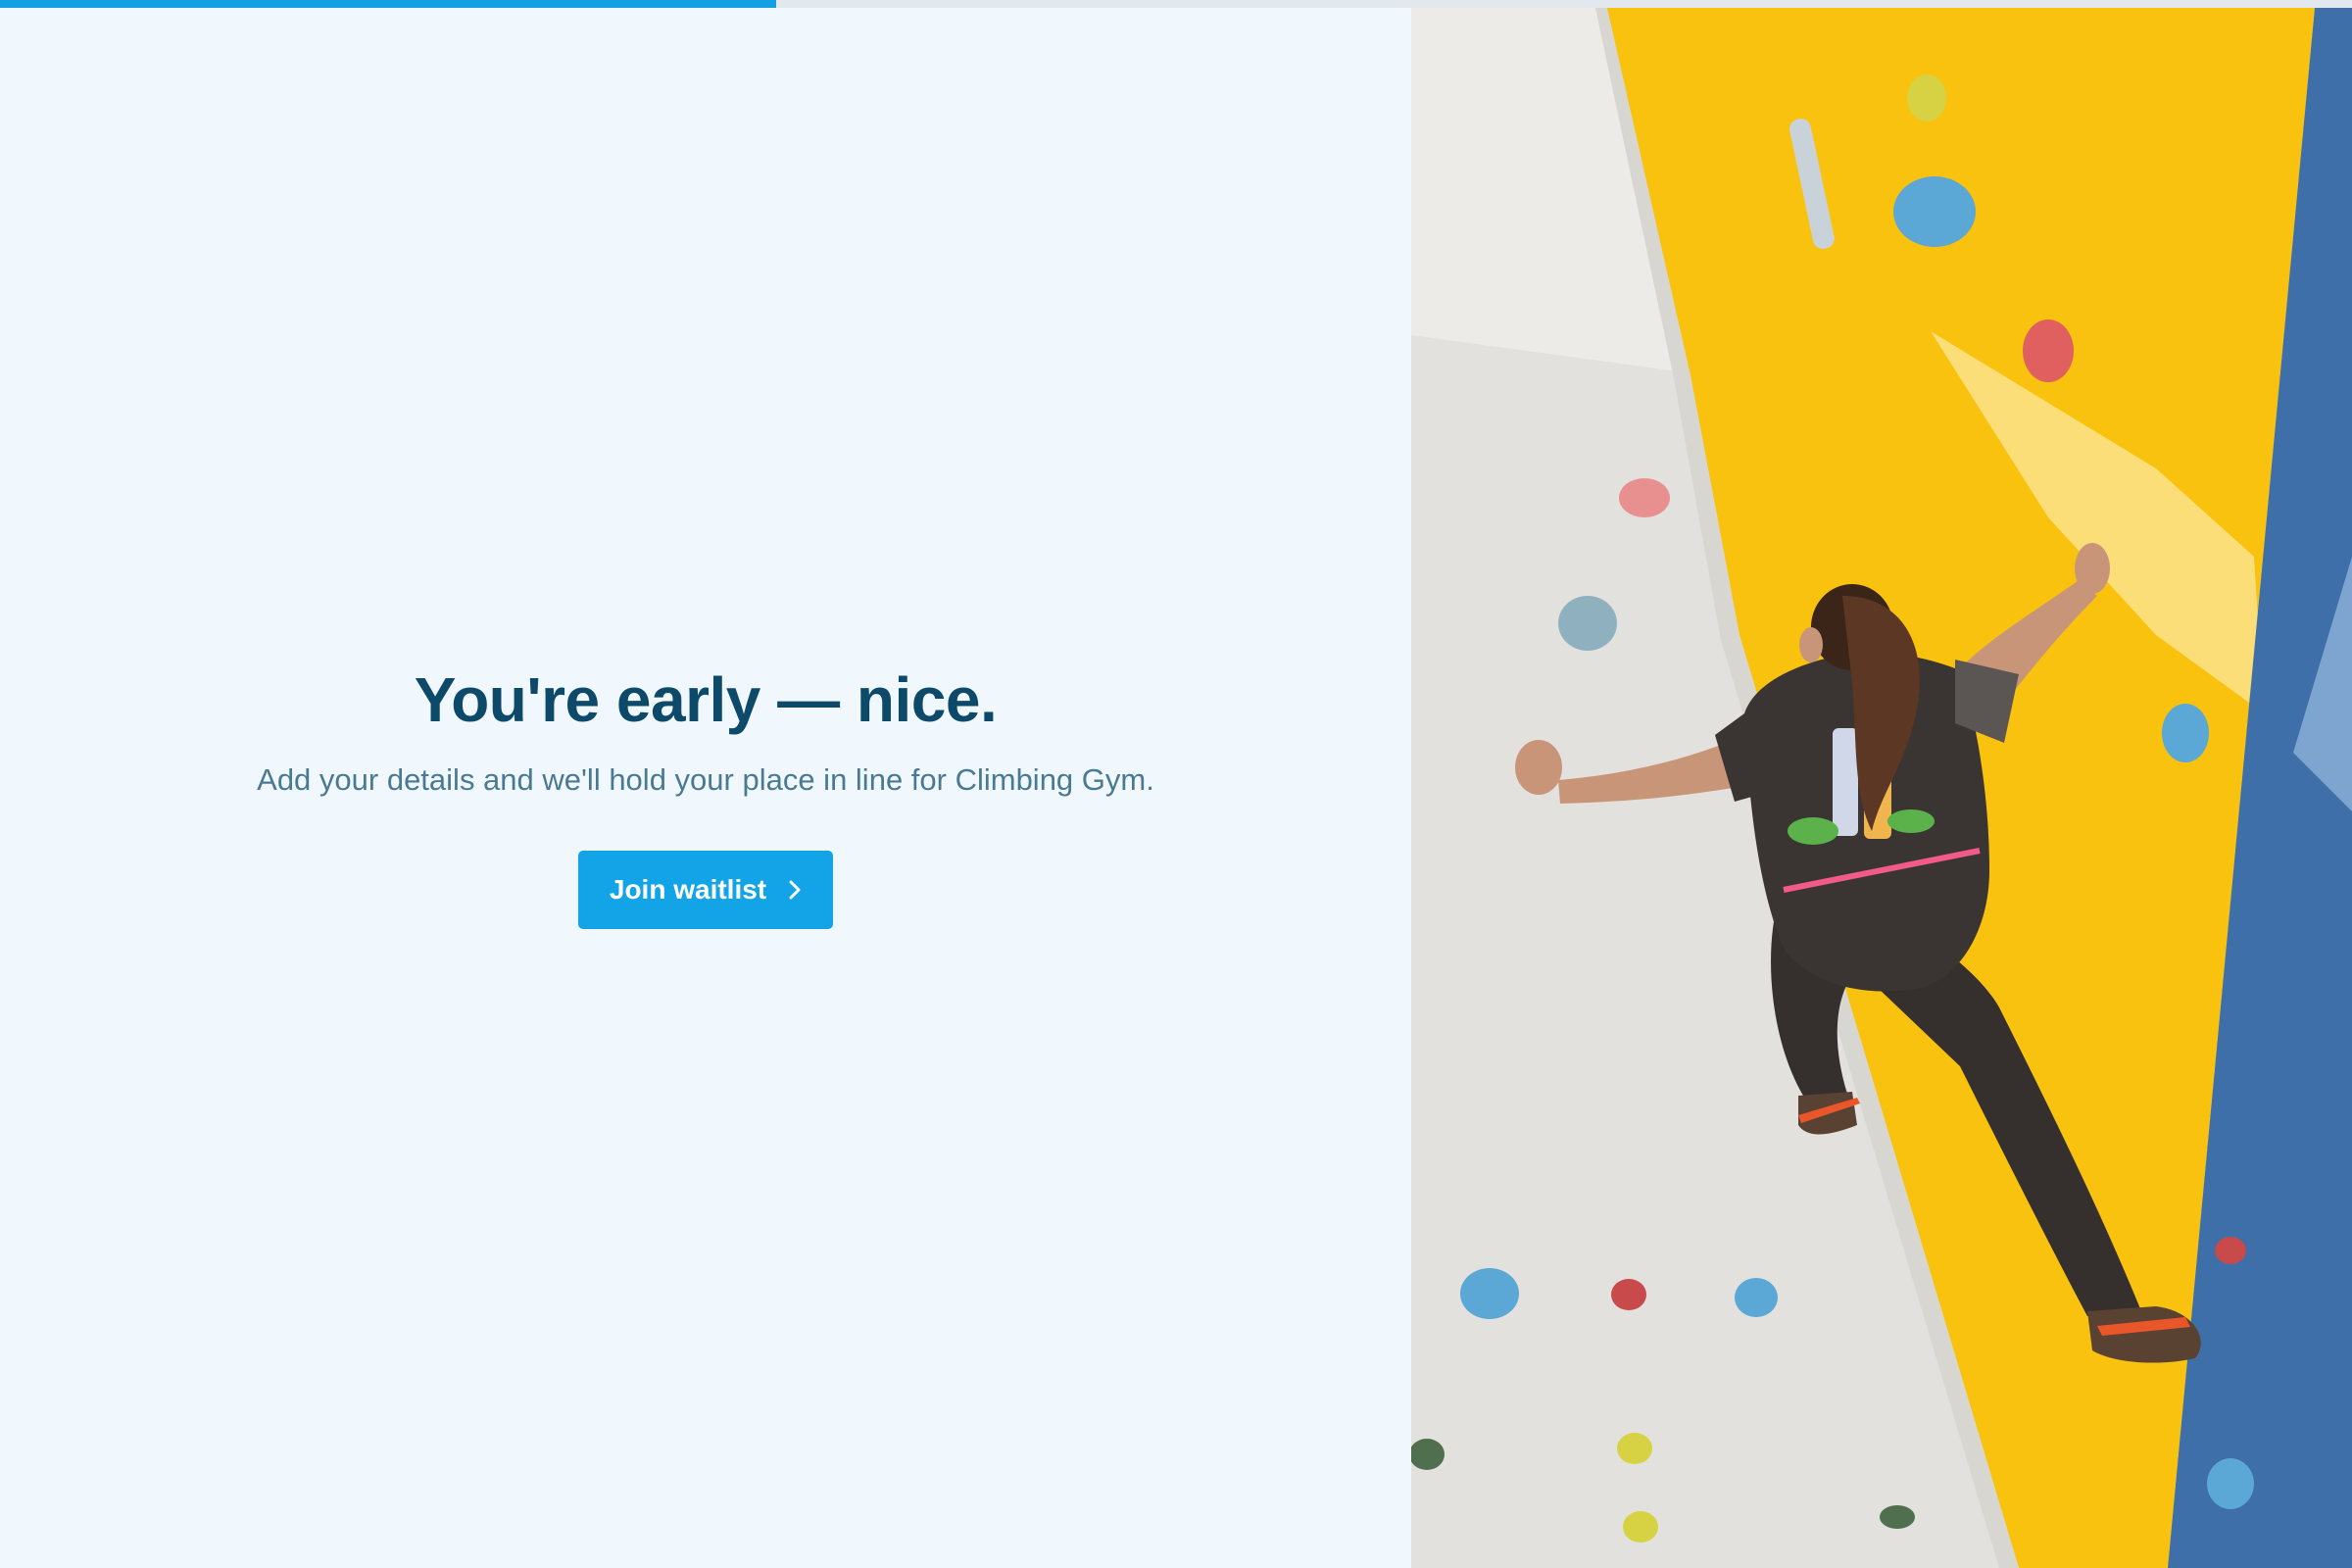 This screenshot has height=1568, width=2352. Describe the element at coordinates (706, 699) in the screenshot. I see `page-title: You're early — nice.` at that location.